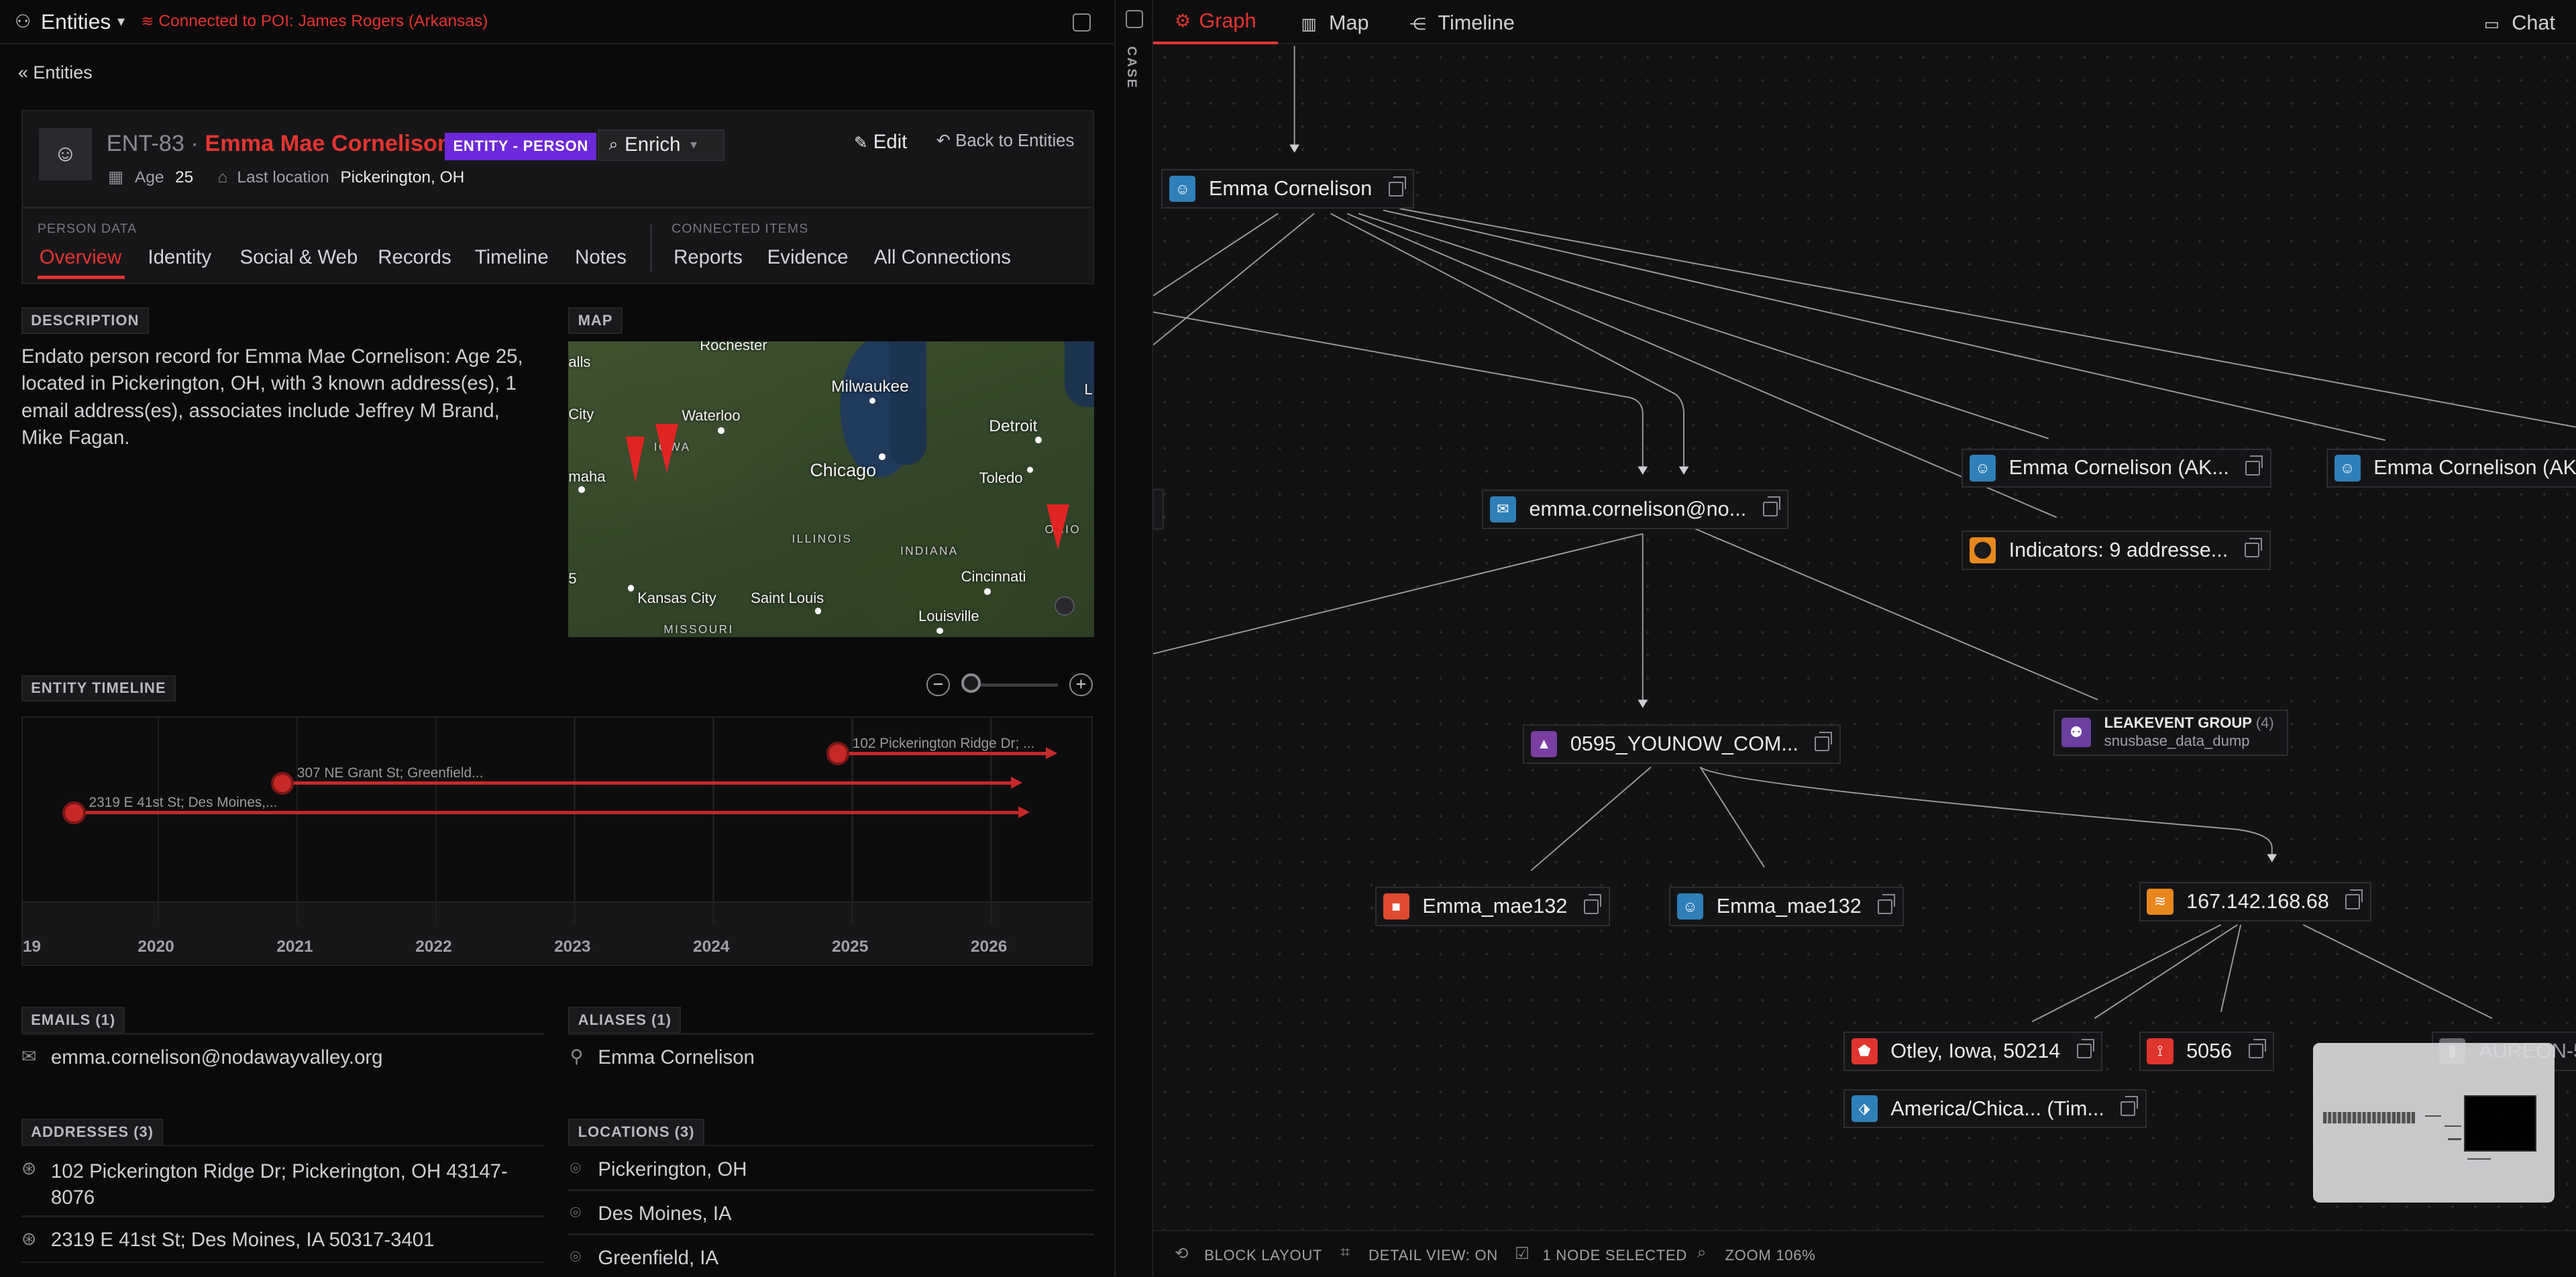 The image size is (2576, 1277). What do you see at coordinates (601, 257) in the screenshot?
I see `tab-notes: Notes` at bounding box center [601, 257].